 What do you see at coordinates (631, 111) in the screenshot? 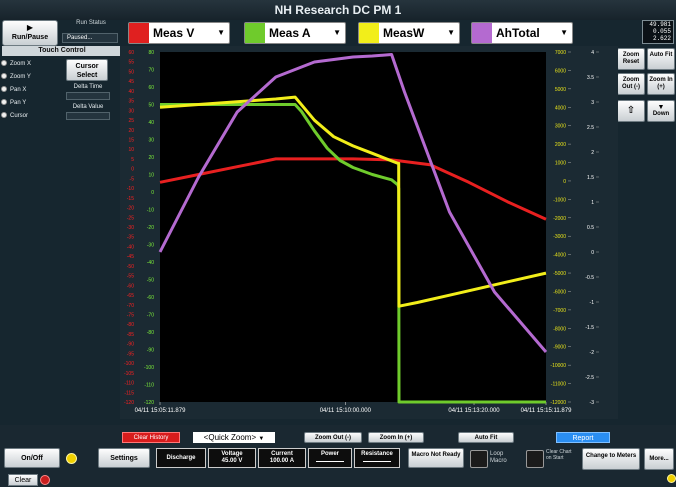
I see `up-button: ⇧` at bounding box center [631, 111].